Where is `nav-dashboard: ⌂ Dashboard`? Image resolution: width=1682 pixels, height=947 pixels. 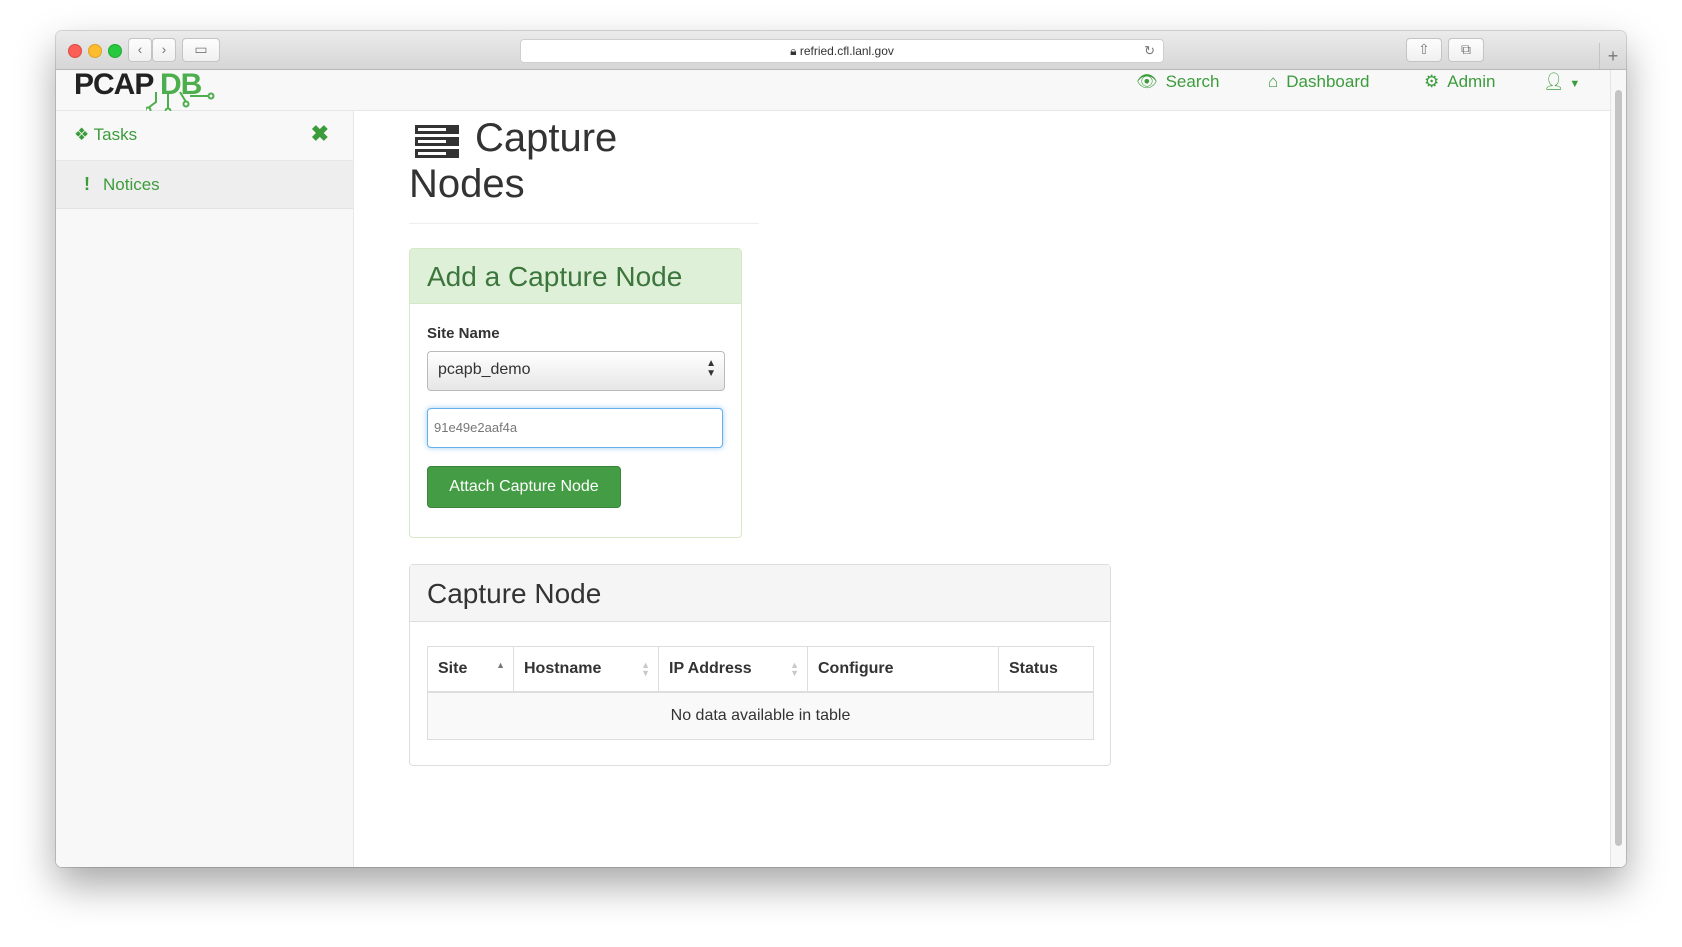
nav-dashboard: ⌂ Dashboard is located at coordinates (1318, 82).